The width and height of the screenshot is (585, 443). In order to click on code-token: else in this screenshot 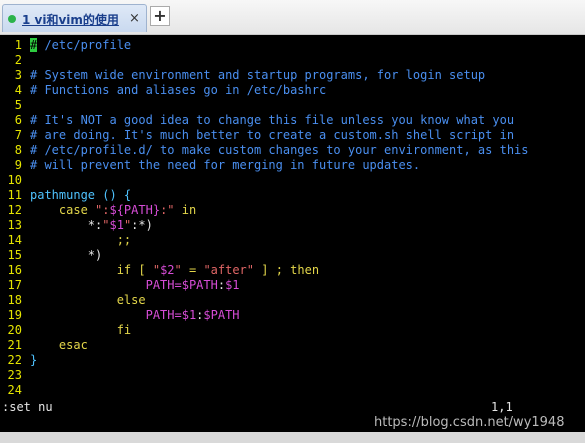, I will do `click(88, 300)`.